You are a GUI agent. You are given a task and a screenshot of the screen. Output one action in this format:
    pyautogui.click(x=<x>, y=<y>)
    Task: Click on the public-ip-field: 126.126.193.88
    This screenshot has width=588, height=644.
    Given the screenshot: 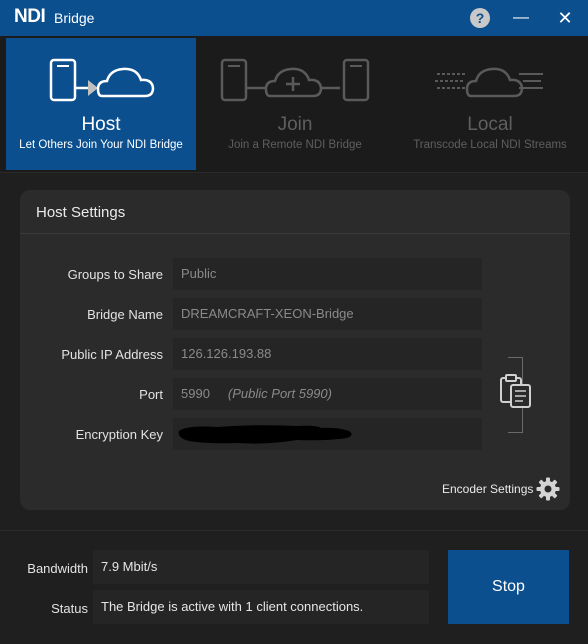 What is the action you would take?
    pyautogui.click(x=327, y=354)
    